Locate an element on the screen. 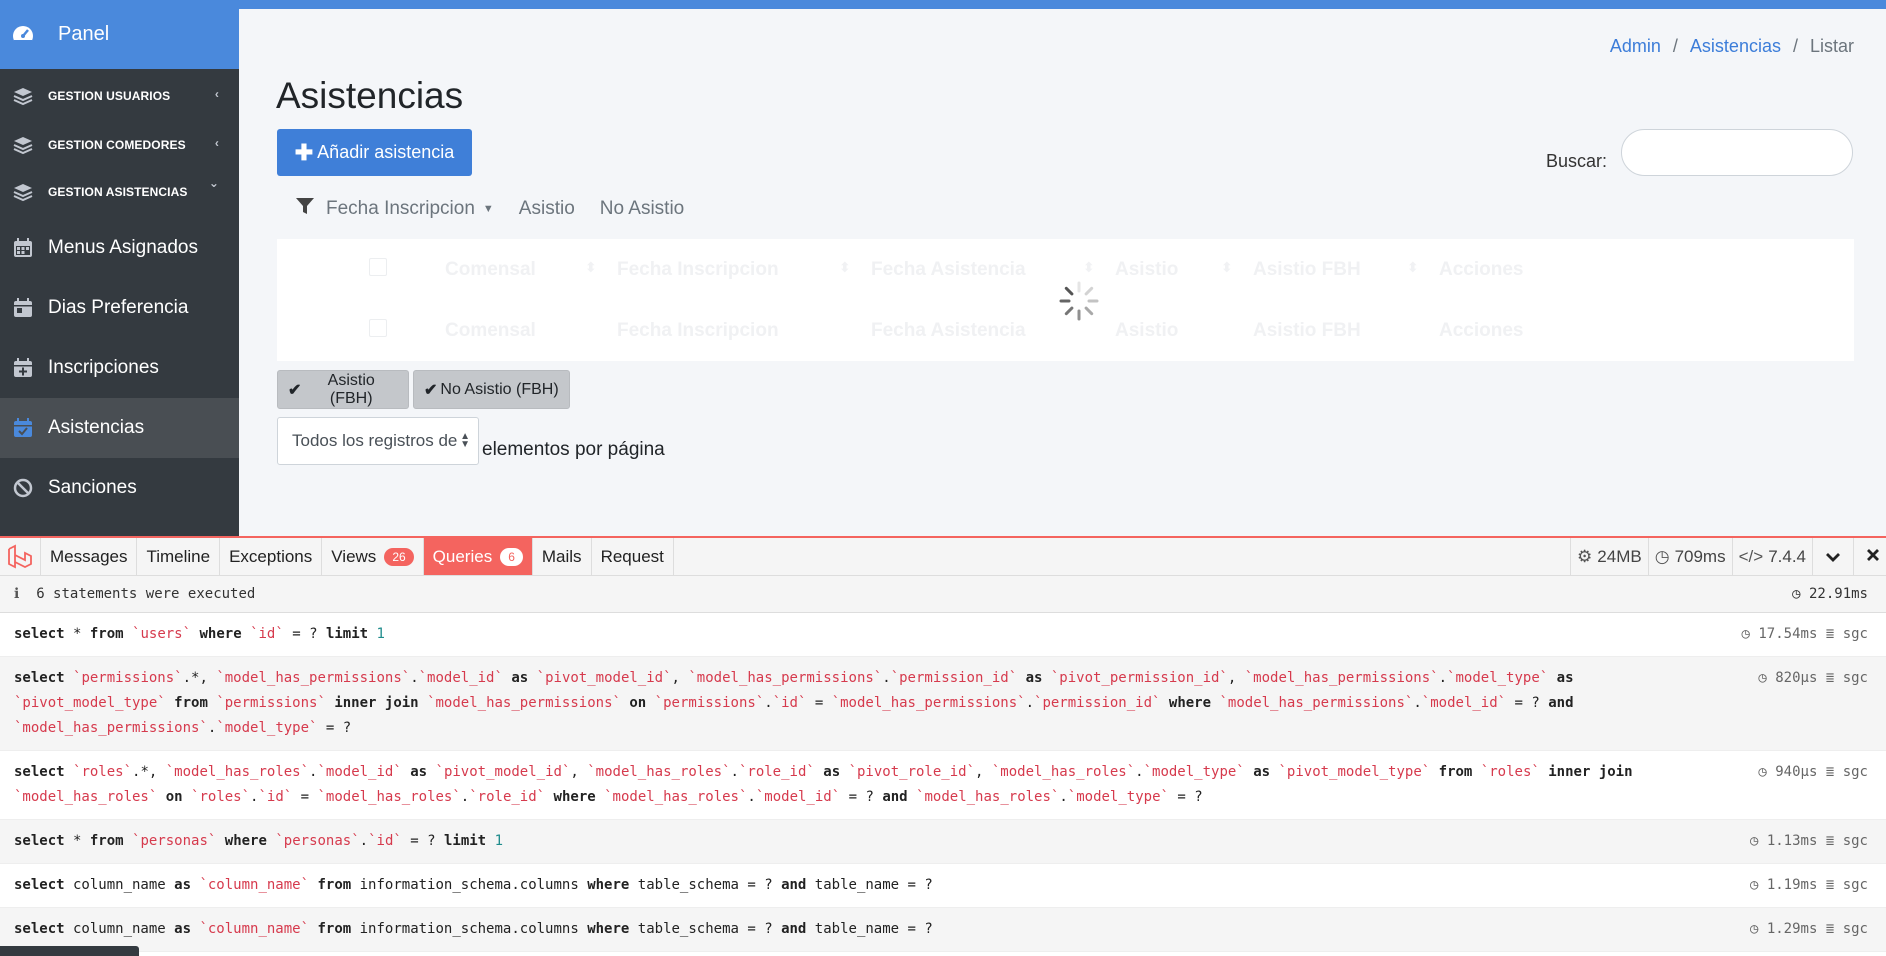 This screenshot has width=1886, height=956. bulk-asistio-label: Asistio (FBH) is located at coordinates (351, 389).